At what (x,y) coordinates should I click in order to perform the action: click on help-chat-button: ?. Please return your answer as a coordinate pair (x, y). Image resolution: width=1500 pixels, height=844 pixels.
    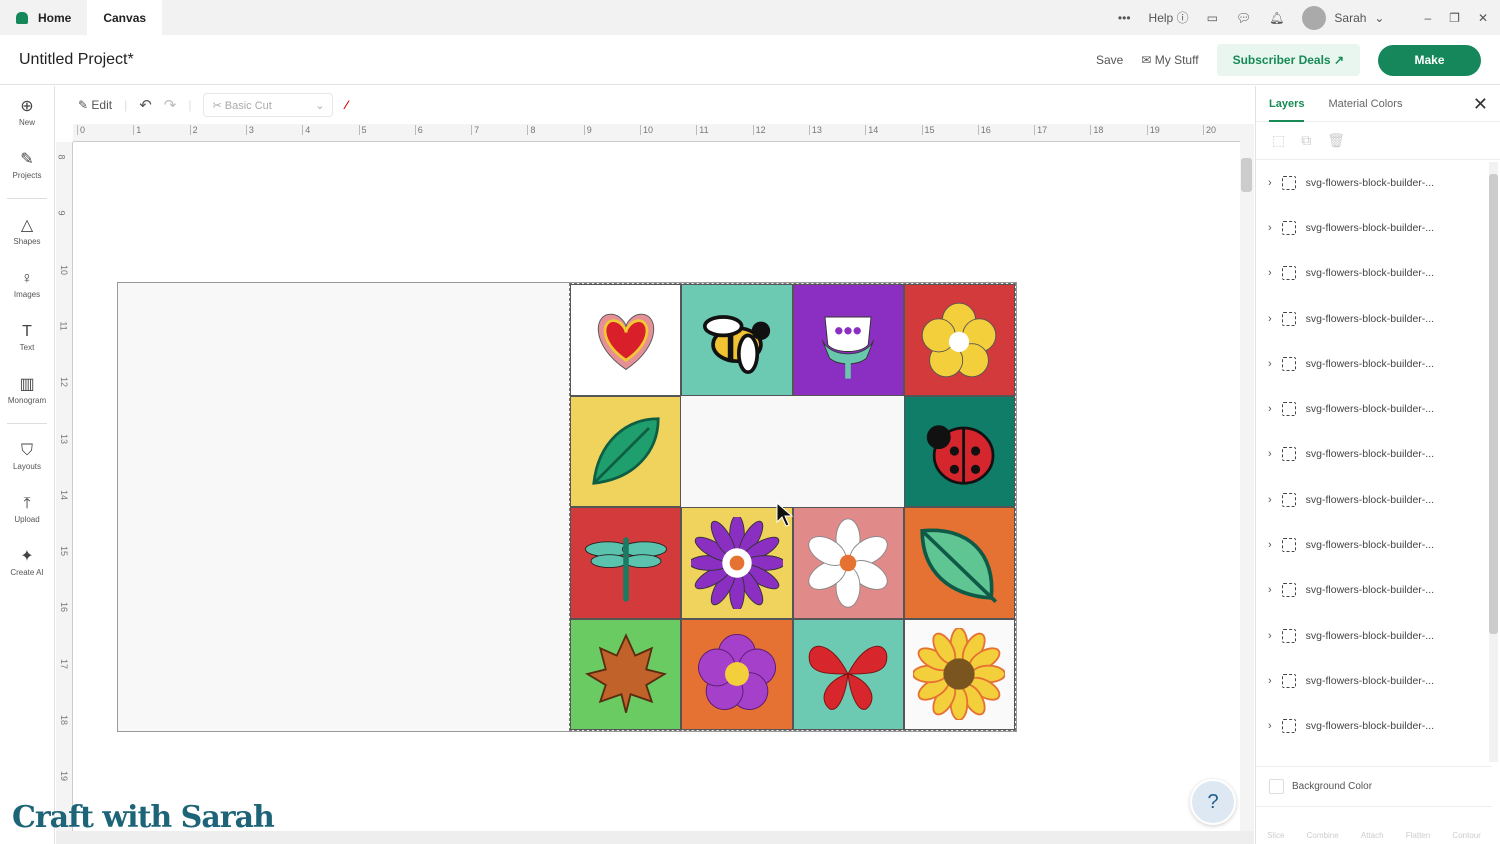
    Looking at the image, I should click on (1213, 802).